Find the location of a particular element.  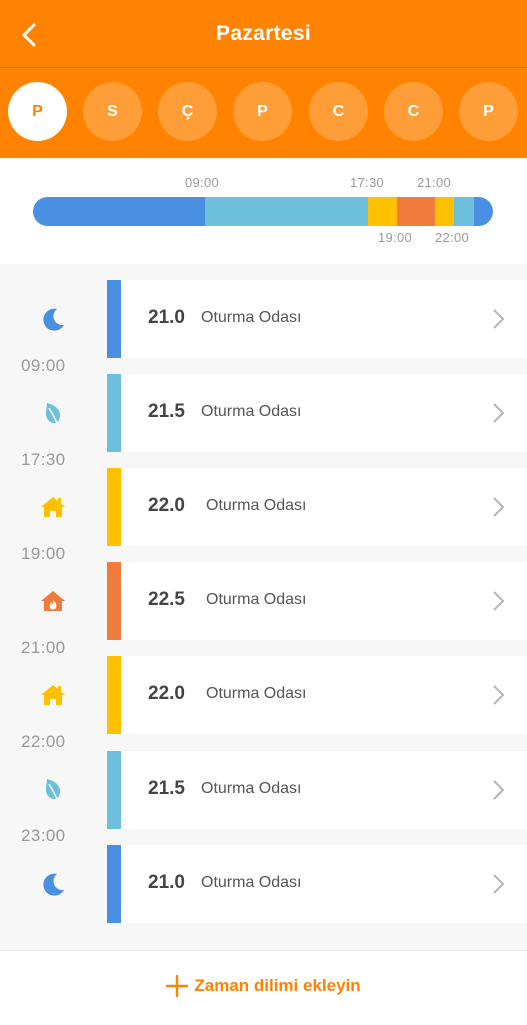

timeline-label: 17:30 is located at coordinates (367, 182).